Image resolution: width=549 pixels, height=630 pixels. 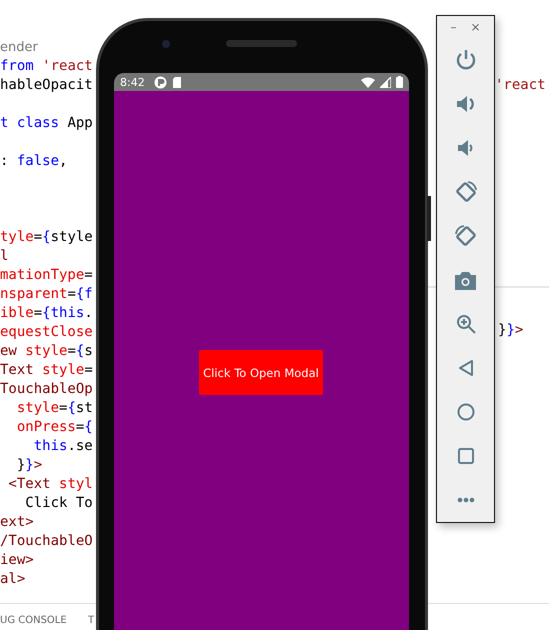 What do you see at coordinates (46, 313) in the screenshot?
I see `code-line: ible={this.` at bounding box center [46, 313].